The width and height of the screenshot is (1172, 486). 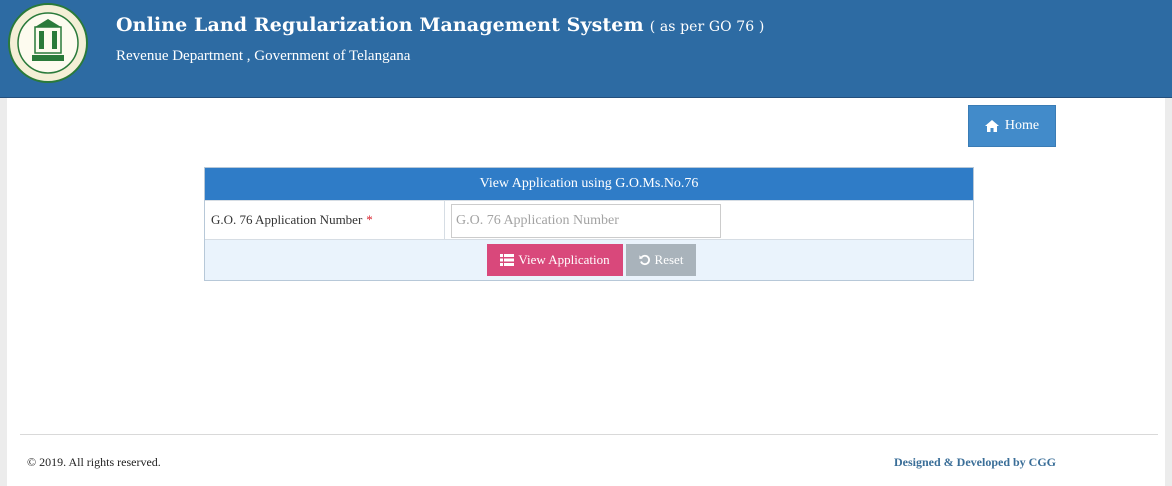 I want to click on application-number-label: G.O. 76 Application Number, so click(x=287, y=219).